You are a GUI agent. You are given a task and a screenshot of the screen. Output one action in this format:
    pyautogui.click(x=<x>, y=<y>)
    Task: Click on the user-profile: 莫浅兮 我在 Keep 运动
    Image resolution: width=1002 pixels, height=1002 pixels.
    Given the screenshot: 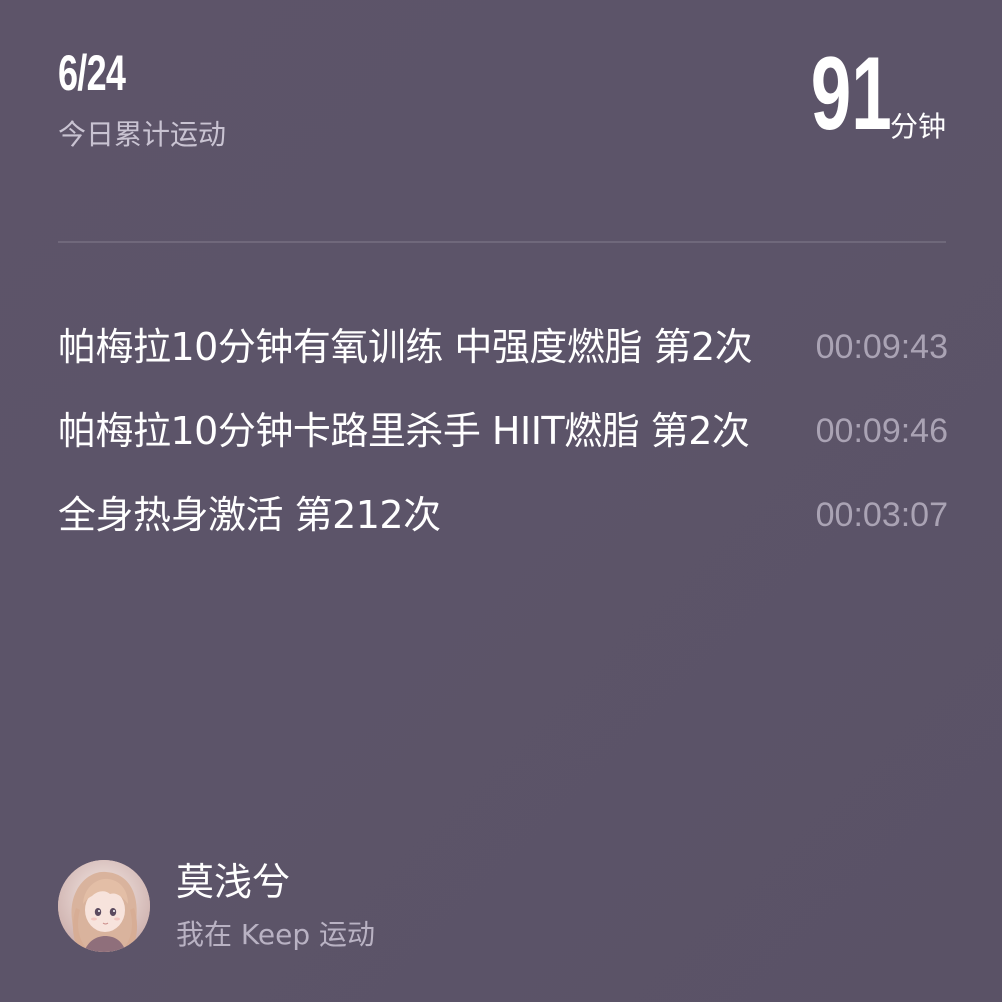 What is the action you would take?
    pyautogui.click(x=216, y=906)
    